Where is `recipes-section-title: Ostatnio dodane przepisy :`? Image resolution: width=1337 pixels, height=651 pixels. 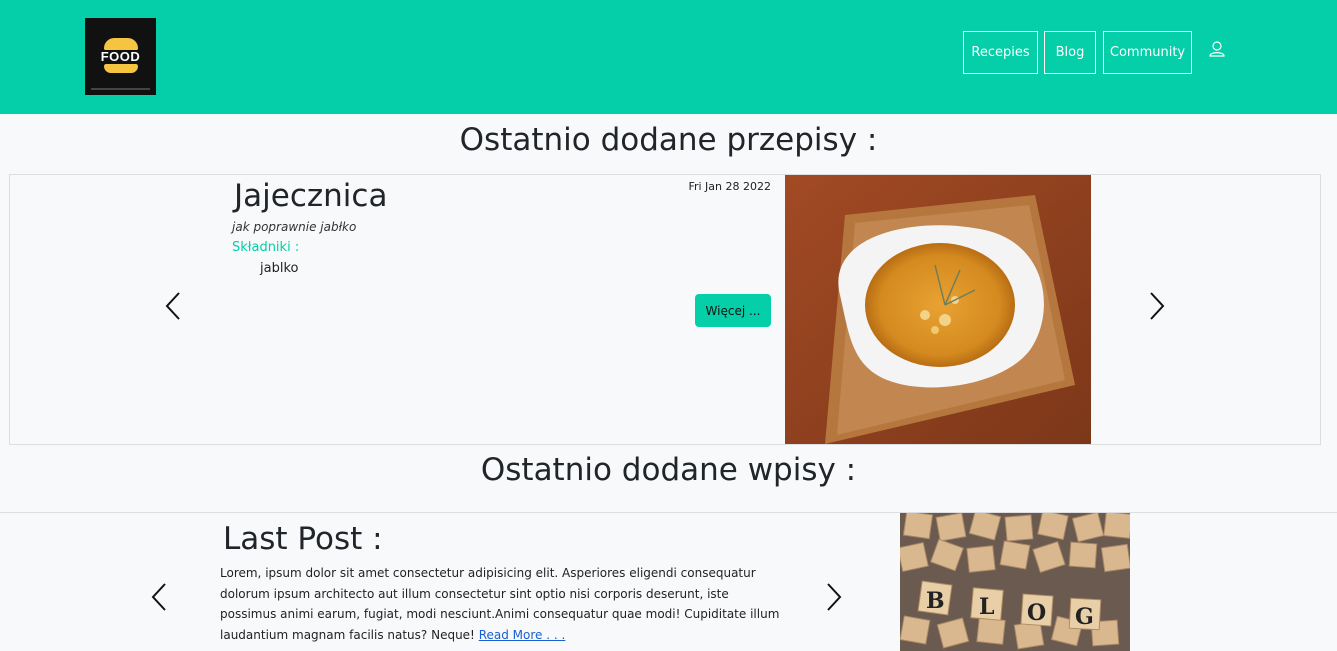 recipes-section-title: Ostatnio dodane przepisy : is located at coordinates (668, 140).